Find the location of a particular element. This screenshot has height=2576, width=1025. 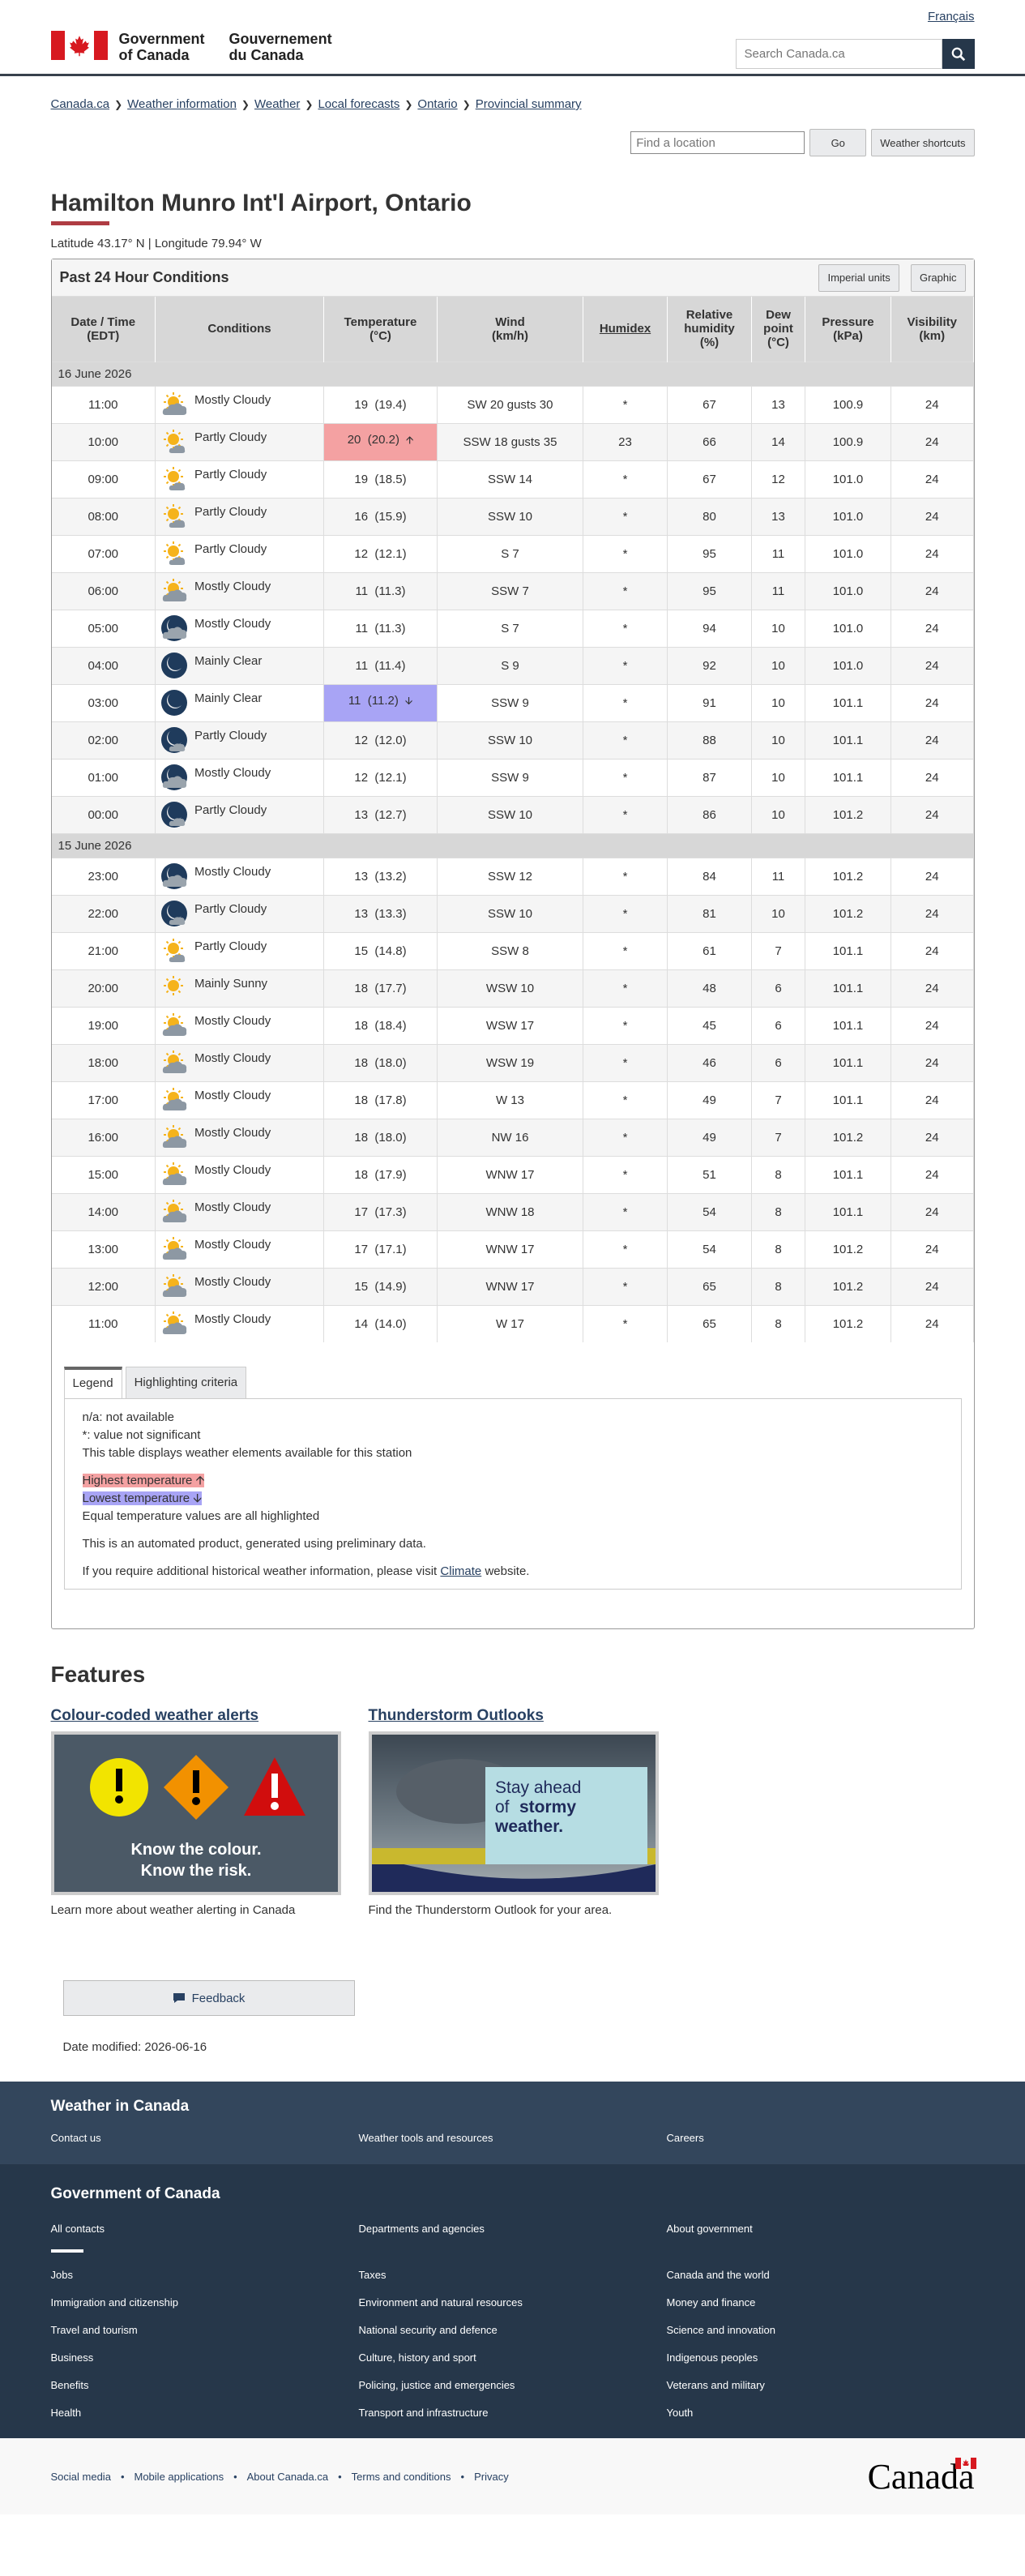

footer-gov-top-link: Departments and agencies is located at coordinates (513, 2229).